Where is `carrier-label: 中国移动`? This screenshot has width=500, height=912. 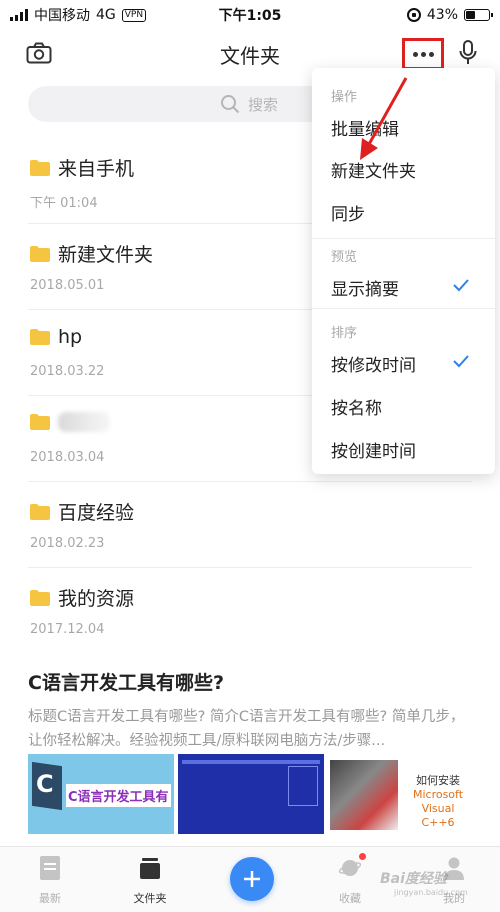
carrier-label: 中国移动 is located at coordinates (62, 16).